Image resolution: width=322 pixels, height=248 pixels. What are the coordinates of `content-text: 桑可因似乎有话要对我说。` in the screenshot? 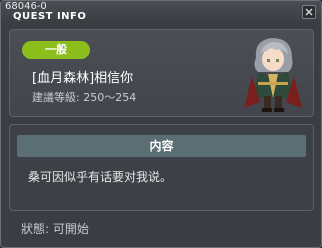 It's located at (100, 177).